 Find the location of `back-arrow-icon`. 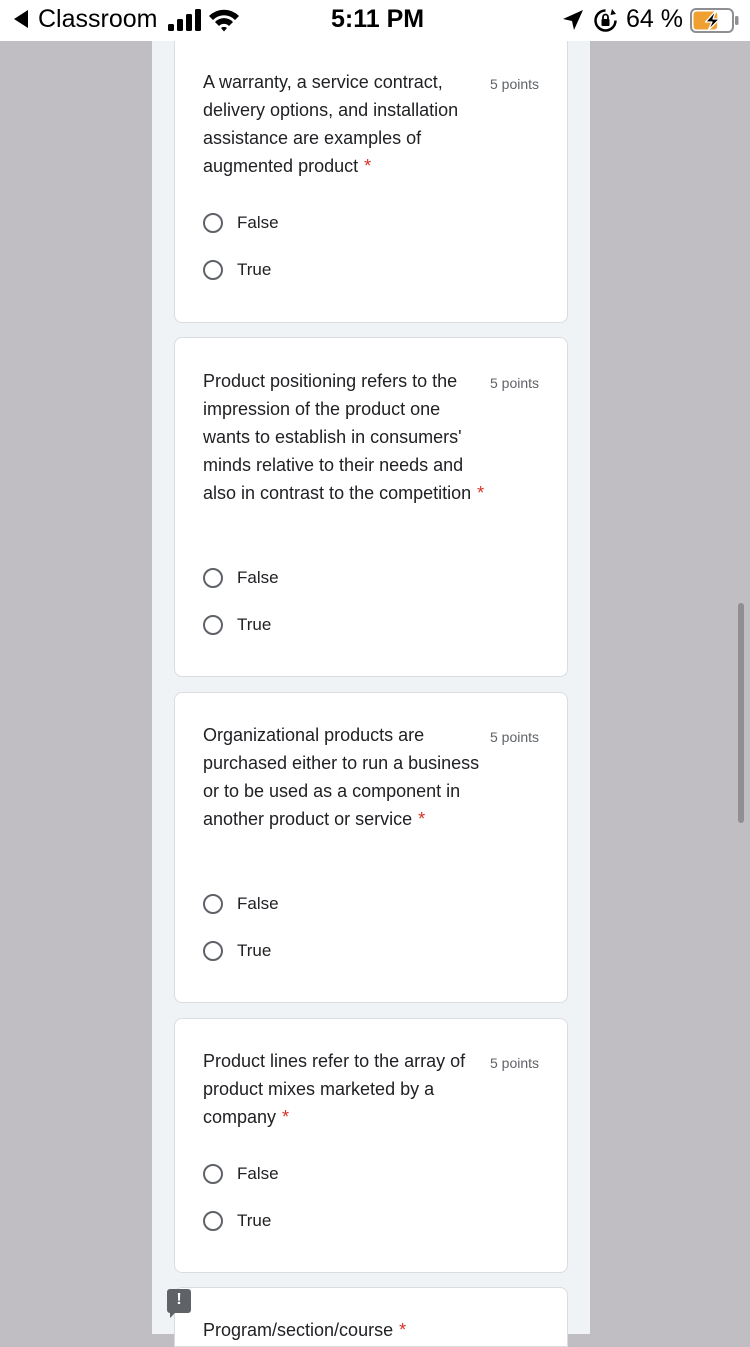

back-arrow-icon is located at coordinates (21, 19).